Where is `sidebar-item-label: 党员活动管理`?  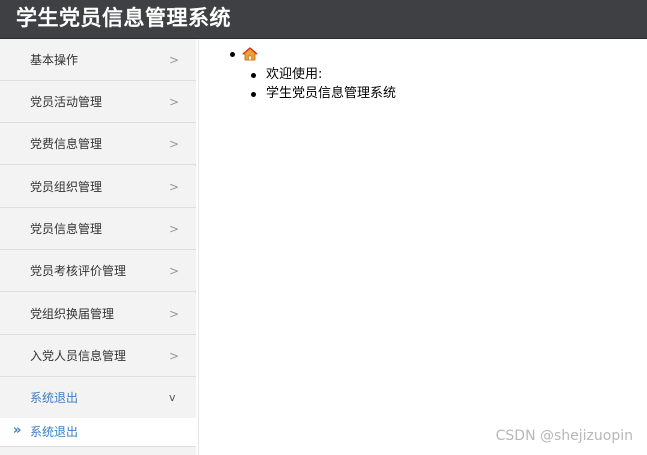 sidebar-item-label: 党员活动管理 is located at coordinates (66, 102).